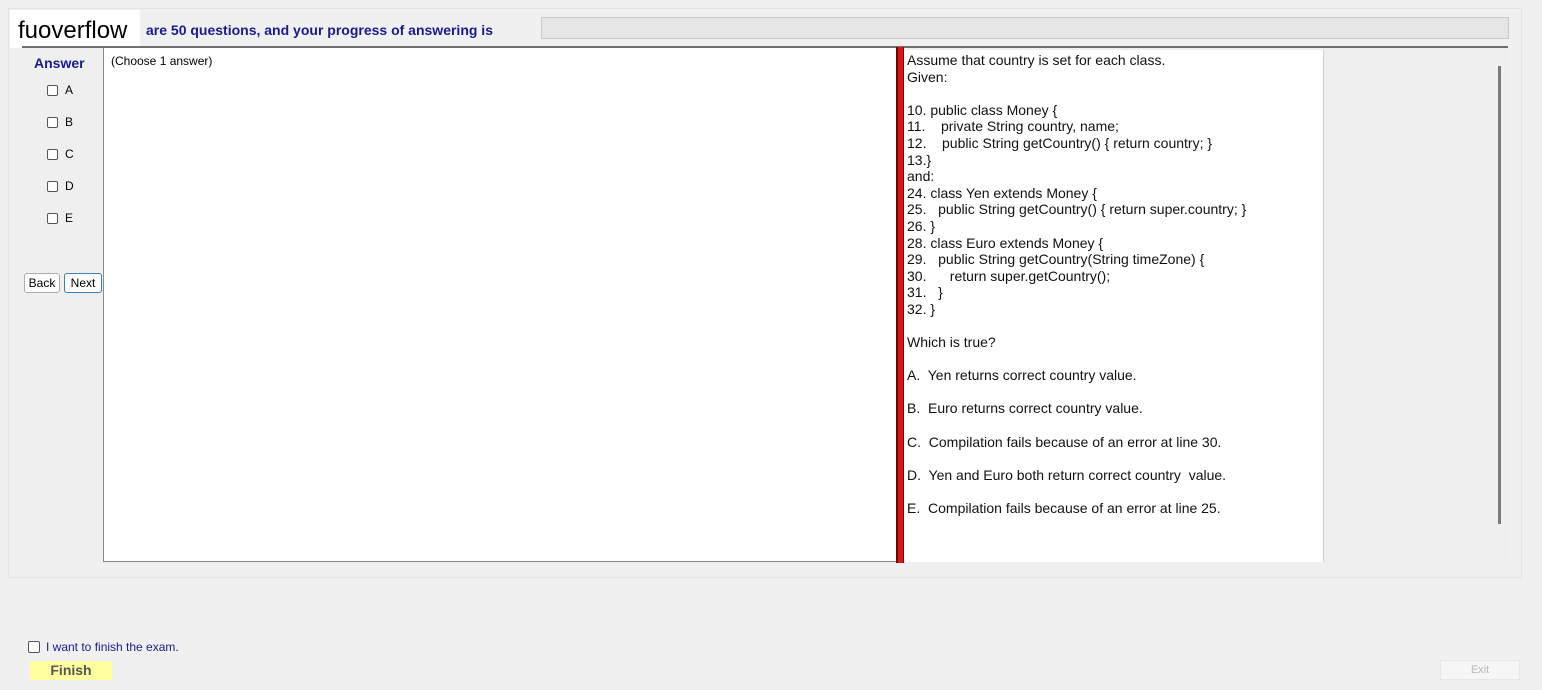 This screenshot has height=690, width=1542. I want to click on finish-exam-checkbox: I want to finish the exam., so click(103, 647).